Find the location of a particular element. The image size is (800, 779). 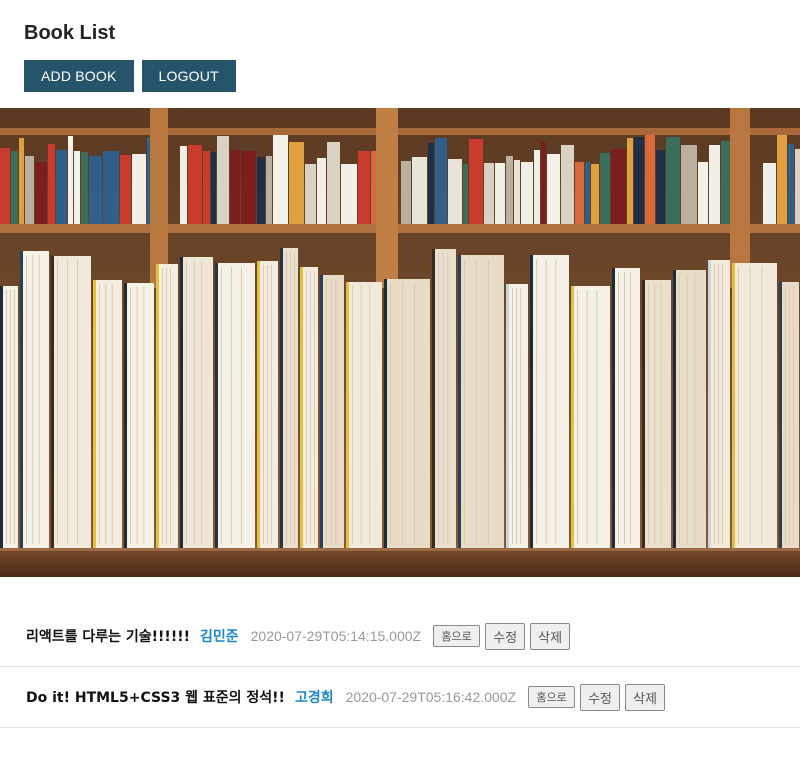

book-author: 고경희 is located at coordinates (314, 697).